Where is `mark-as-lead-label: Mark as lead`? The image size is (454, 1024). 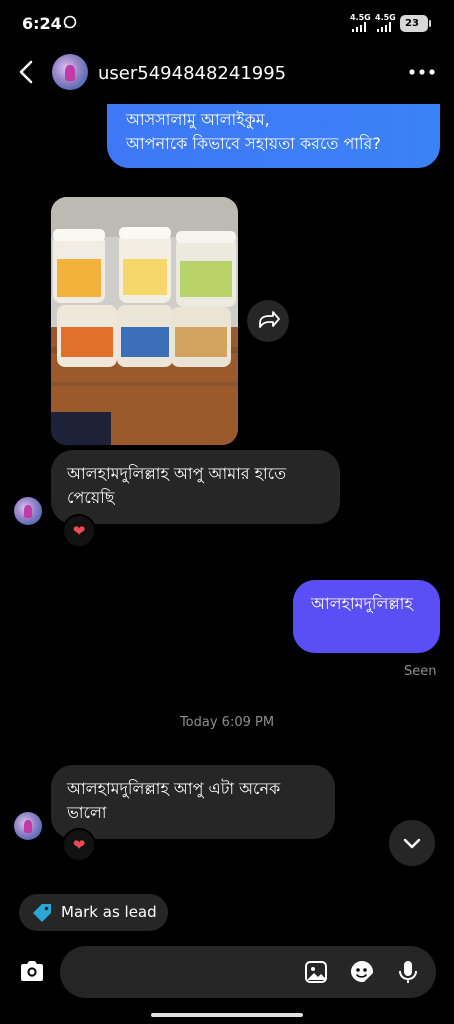
mark-as-lead-label: Mark as lead is located at coordinates (109, 912).